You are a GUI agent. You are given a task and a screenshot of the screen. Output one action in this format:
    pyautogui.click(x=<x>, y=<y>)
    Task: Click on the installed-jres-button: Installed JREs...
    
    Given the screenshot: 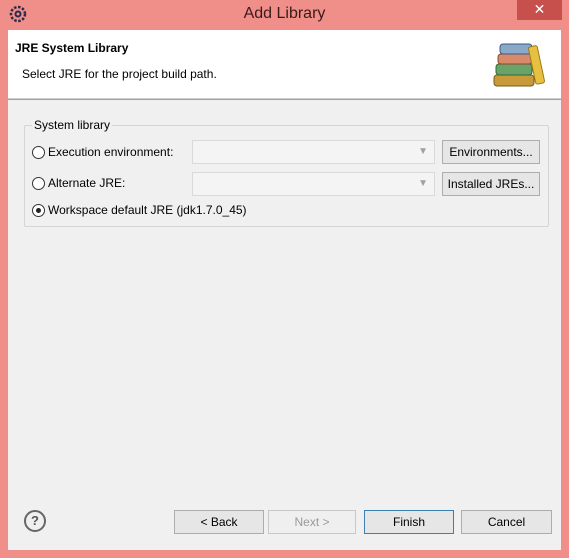 What is the action you would take?
    pyautogui.click(x=491, y=184)
    